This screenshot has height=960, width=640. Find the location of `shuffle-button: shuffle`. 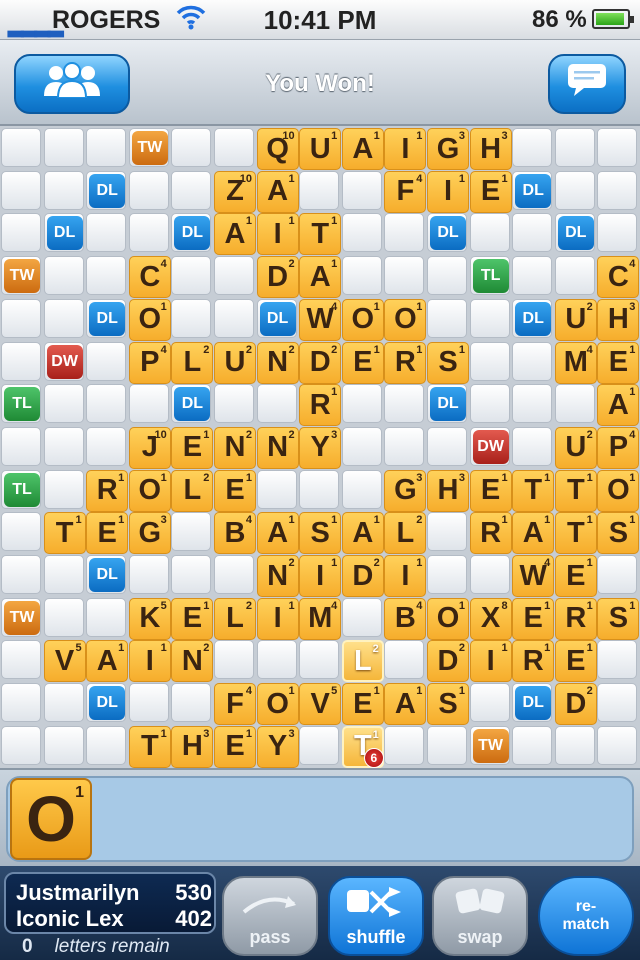

shuffle-button: shuffle is located at coordinates (376, 916).